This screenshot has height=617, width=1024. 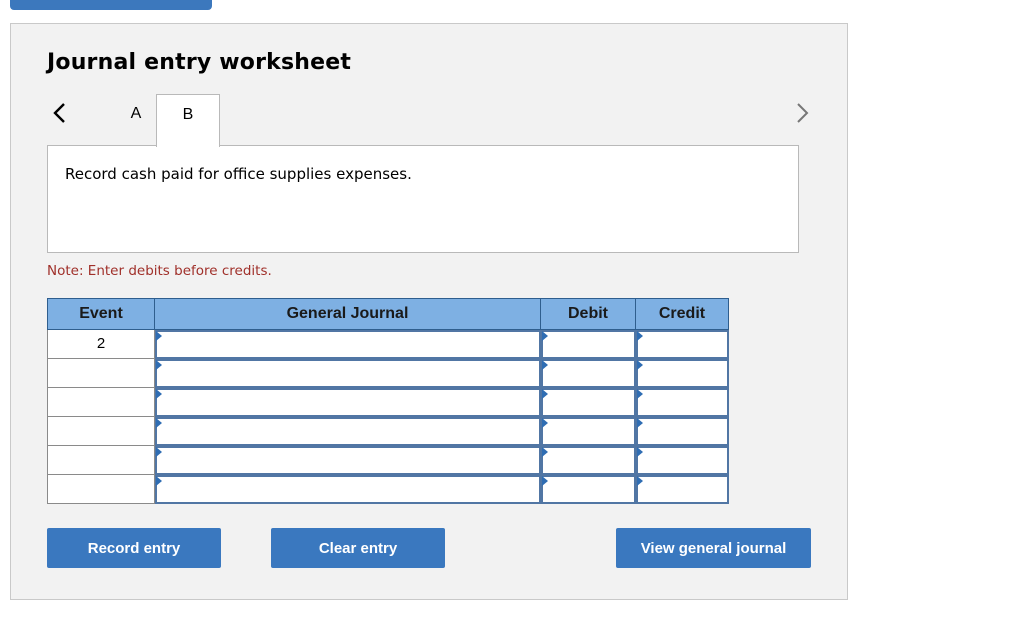 What do you see at coordinates (588, 314) in the screenshot?
I see `header-debit: Debit` at bounding box center [588, 314].